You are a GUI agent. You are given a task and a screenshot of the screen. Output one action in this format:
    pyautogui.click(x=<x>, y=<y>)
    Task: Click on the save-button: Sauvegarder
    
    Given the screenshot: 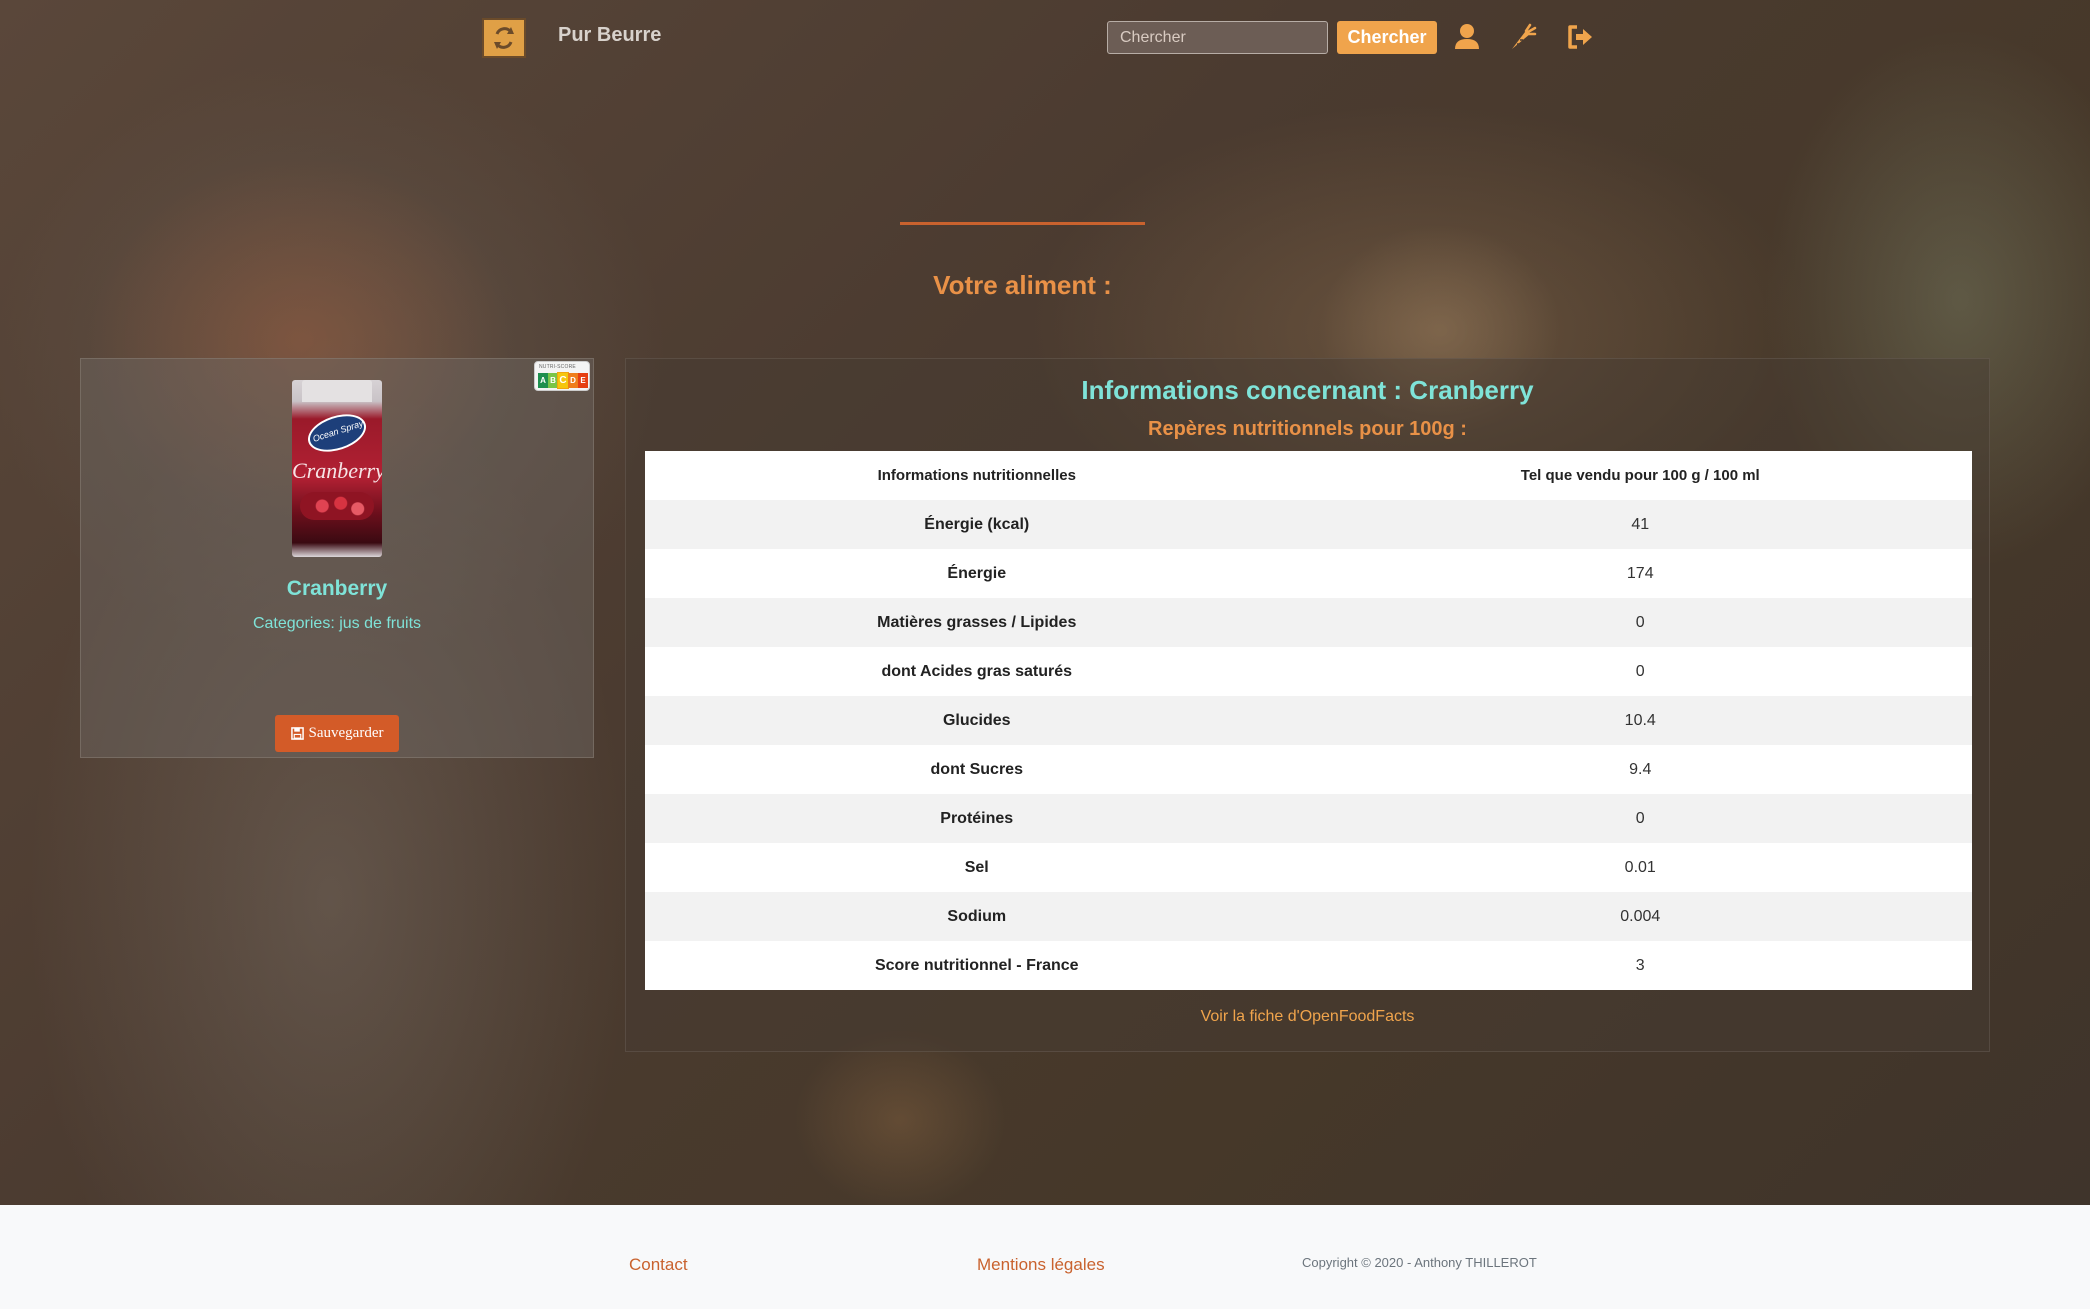 What is the action you would take?
    pyautogui.click(x=337, y=733)
    